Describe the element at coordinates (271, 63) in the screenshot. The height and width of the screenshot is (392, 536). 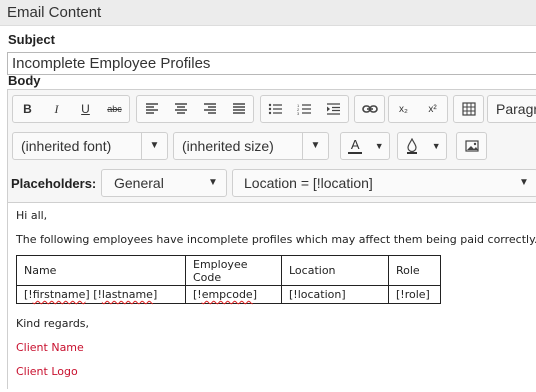
I see `subject-input` at that location.